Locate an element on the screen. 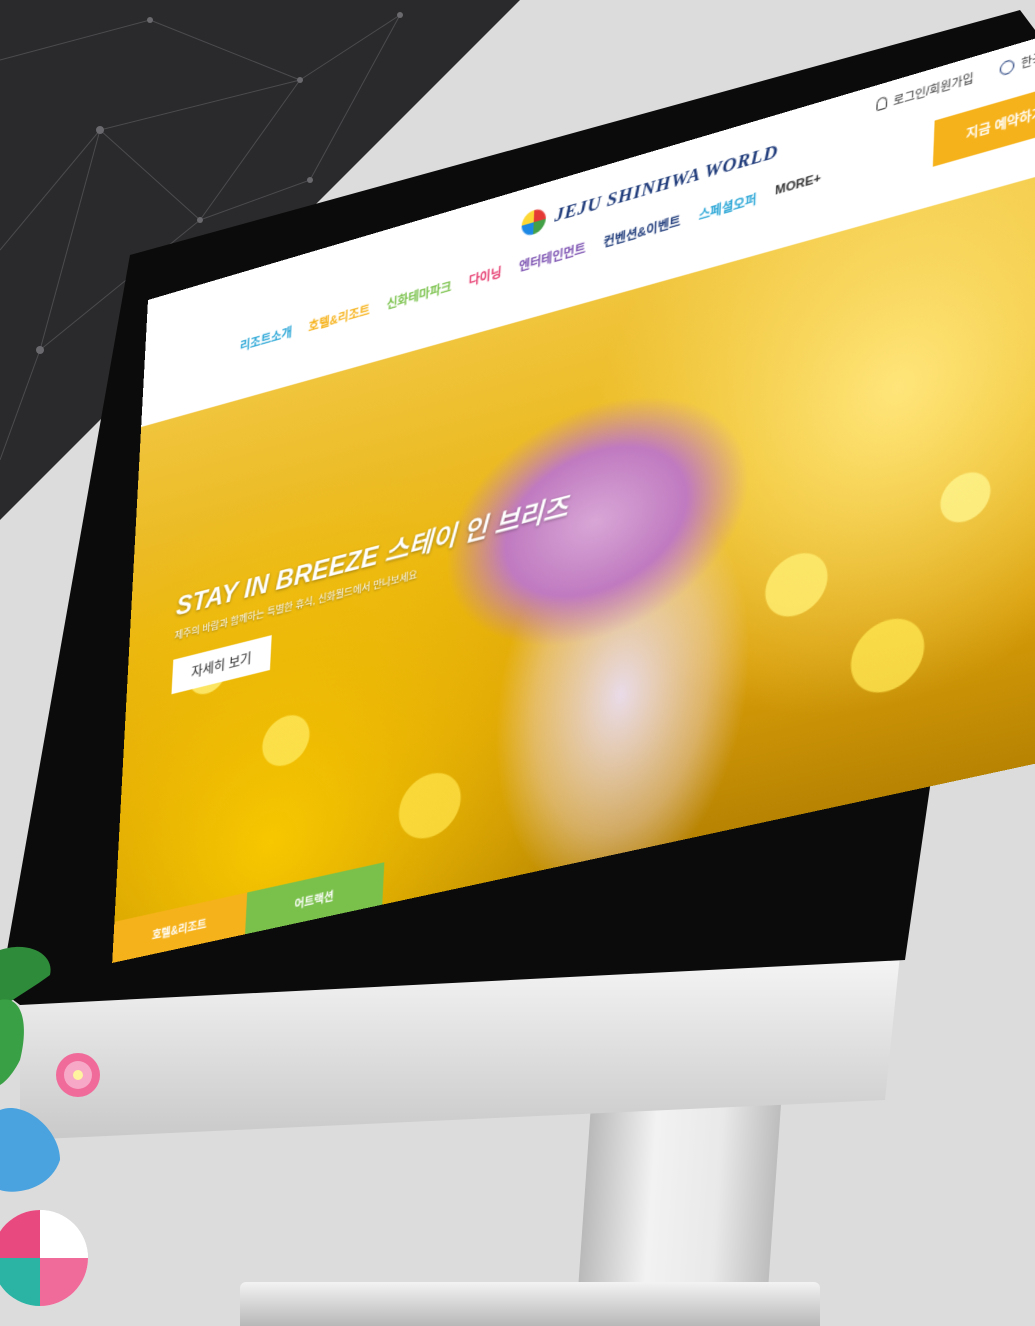 This screenshot has height=1326, width=1035. logo-mark-icon is located at coordinates (534, 222).